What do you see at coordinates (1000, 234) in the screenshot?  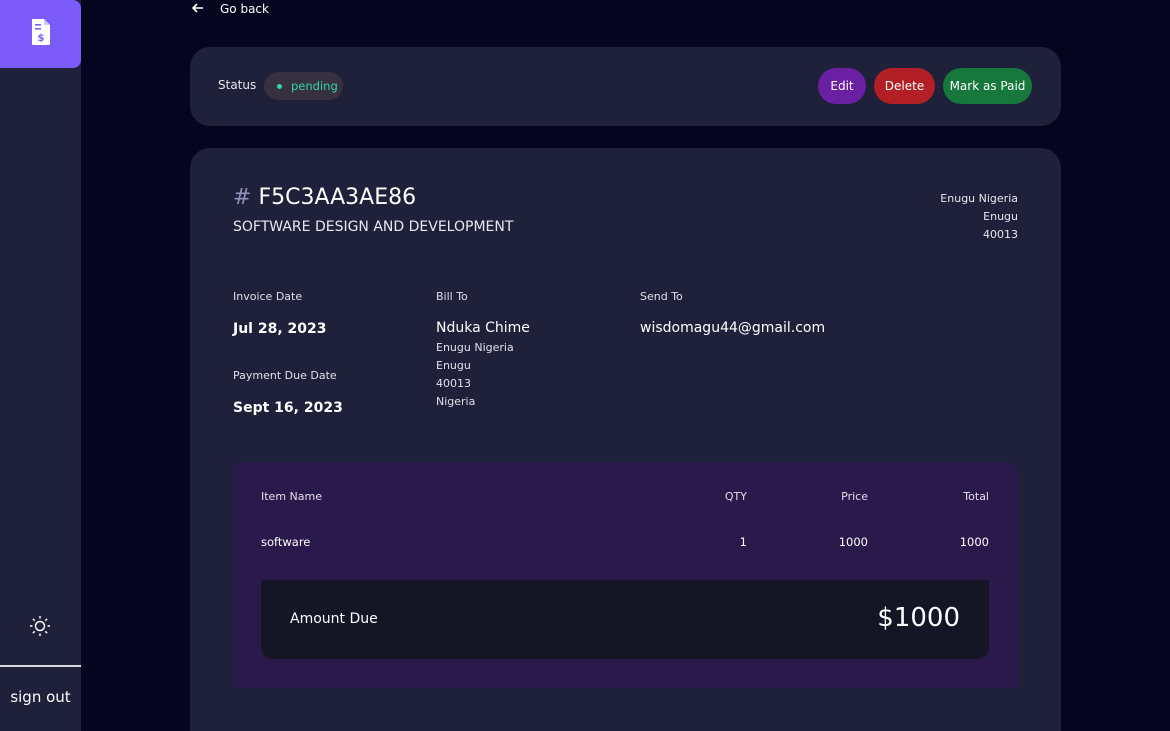 I see `sender-address-line: 40013` at bounding box center [1000, 234].